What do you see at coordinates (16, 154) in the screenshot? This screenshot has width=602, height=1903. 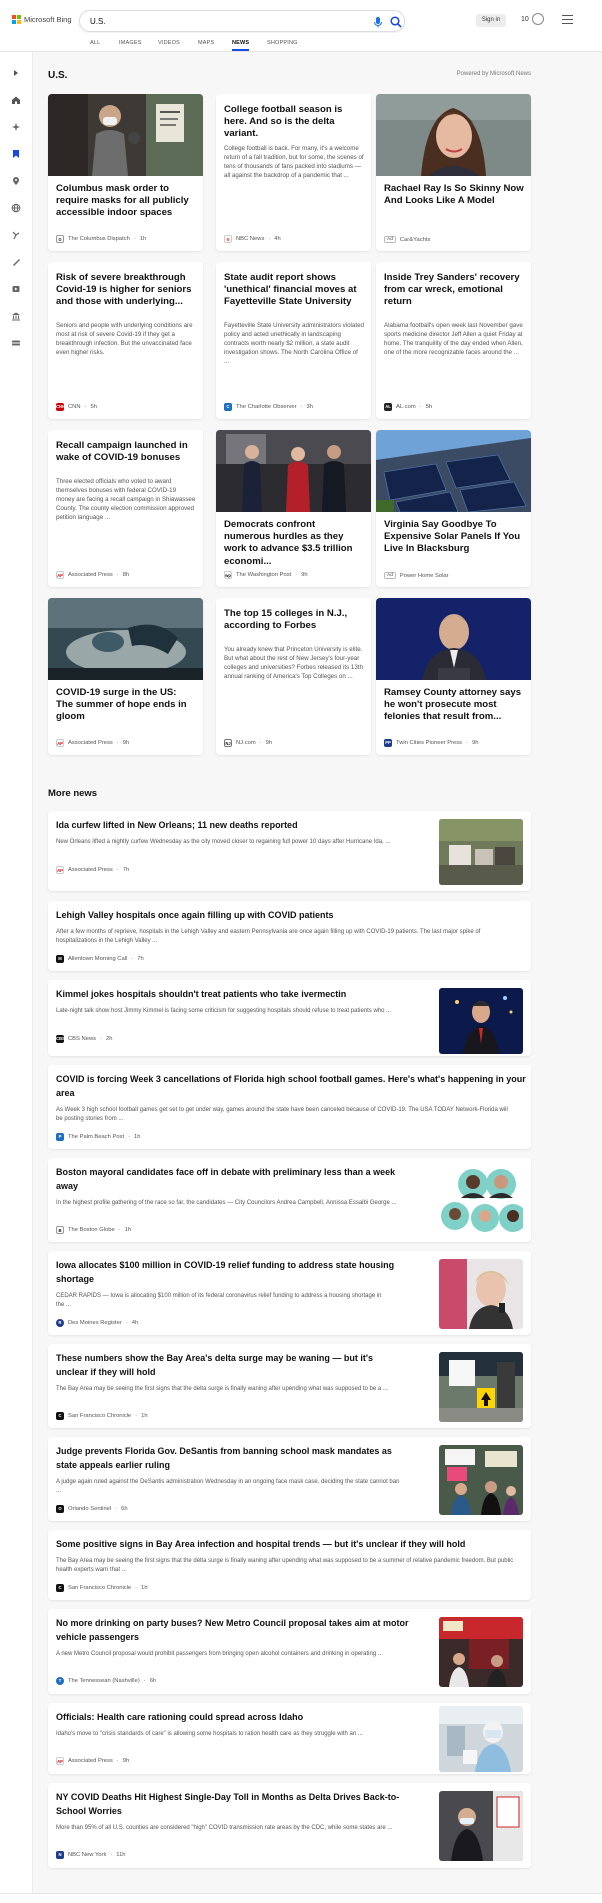 I see `following-icon` at bounding box center [16, 154].